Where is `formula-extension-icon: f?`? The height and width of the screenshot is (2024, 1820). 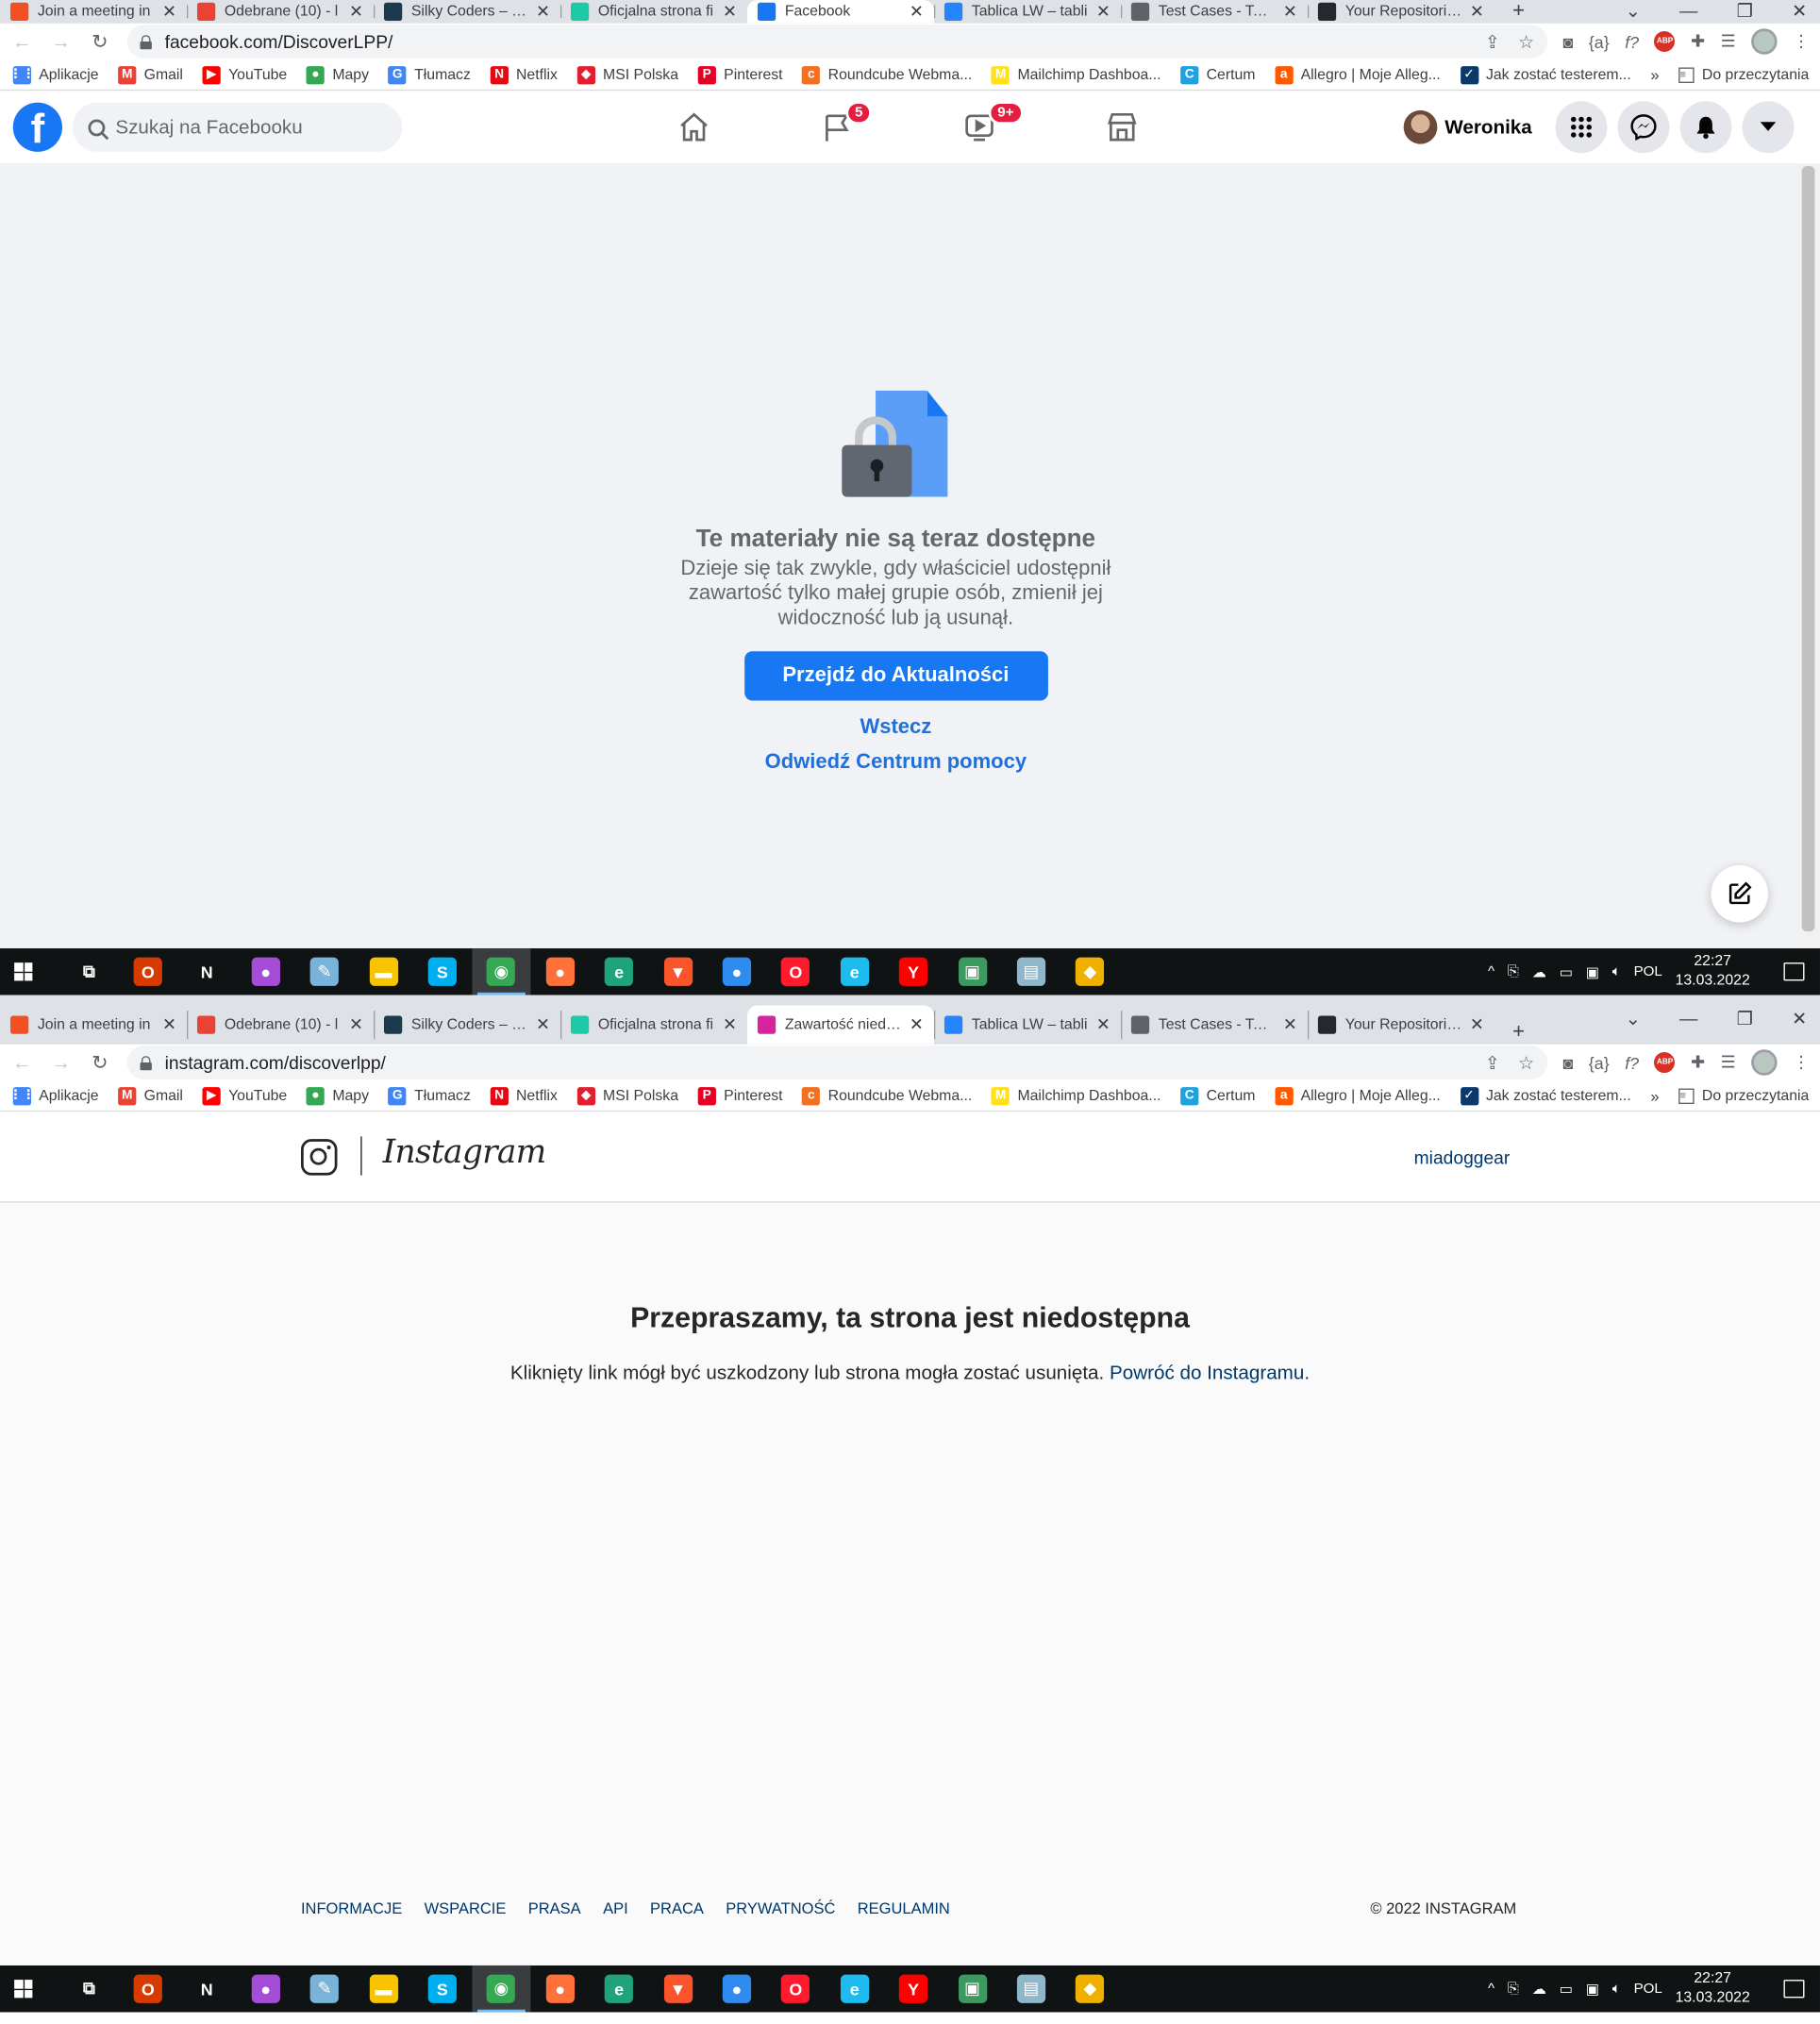
formula-extension-icon: f? is located at coordinates (1632, 42).